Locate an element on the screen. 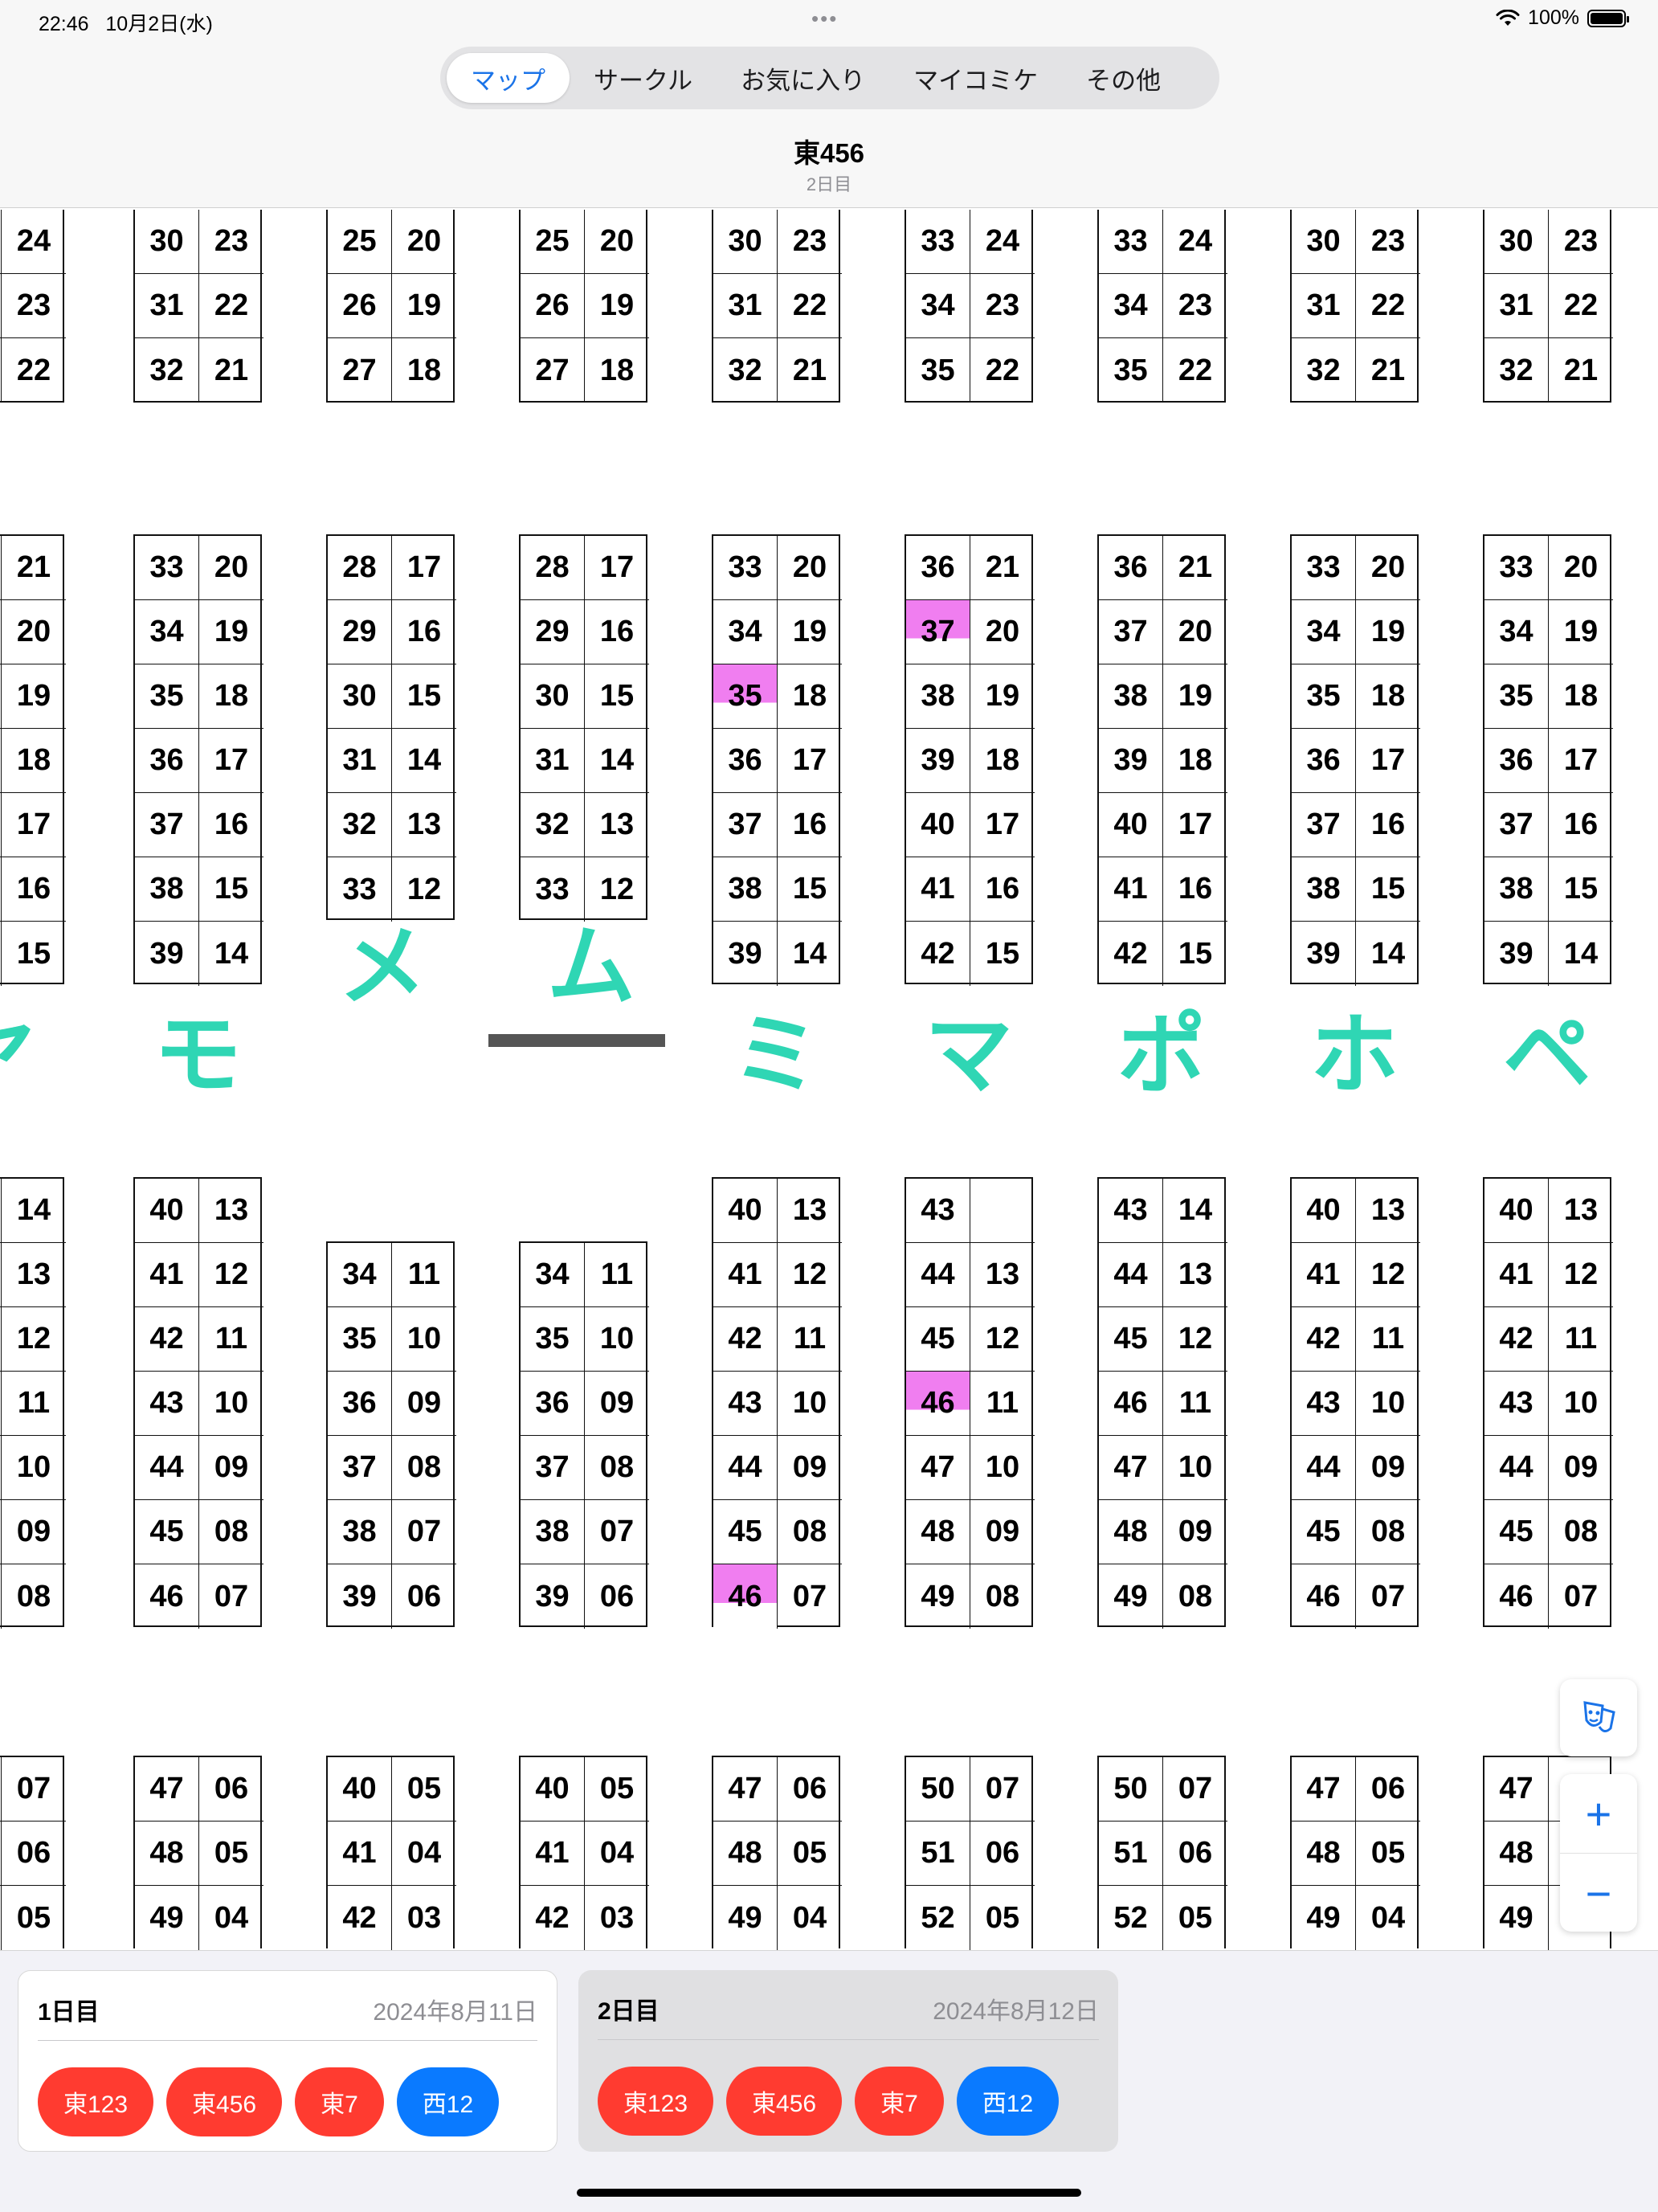 This screenshot has height=2212, width=1658. booth-cell: 25 is located at coordinates (360, 242).